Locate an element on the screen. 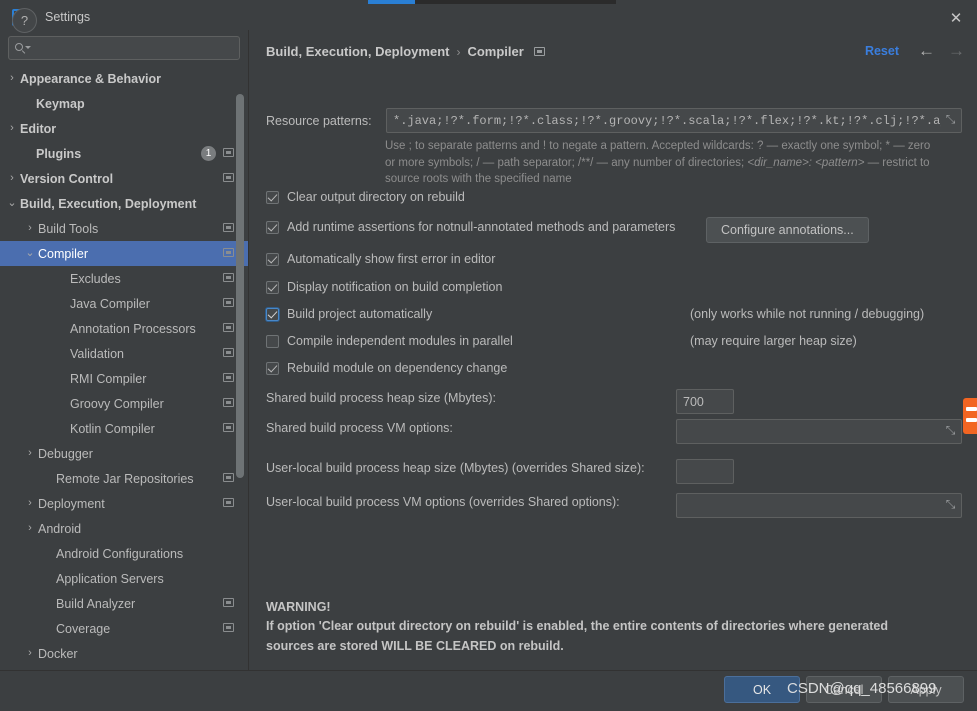  sidebar-item-compiler: ⌄ Compiler is located at coordinates (124, 253).